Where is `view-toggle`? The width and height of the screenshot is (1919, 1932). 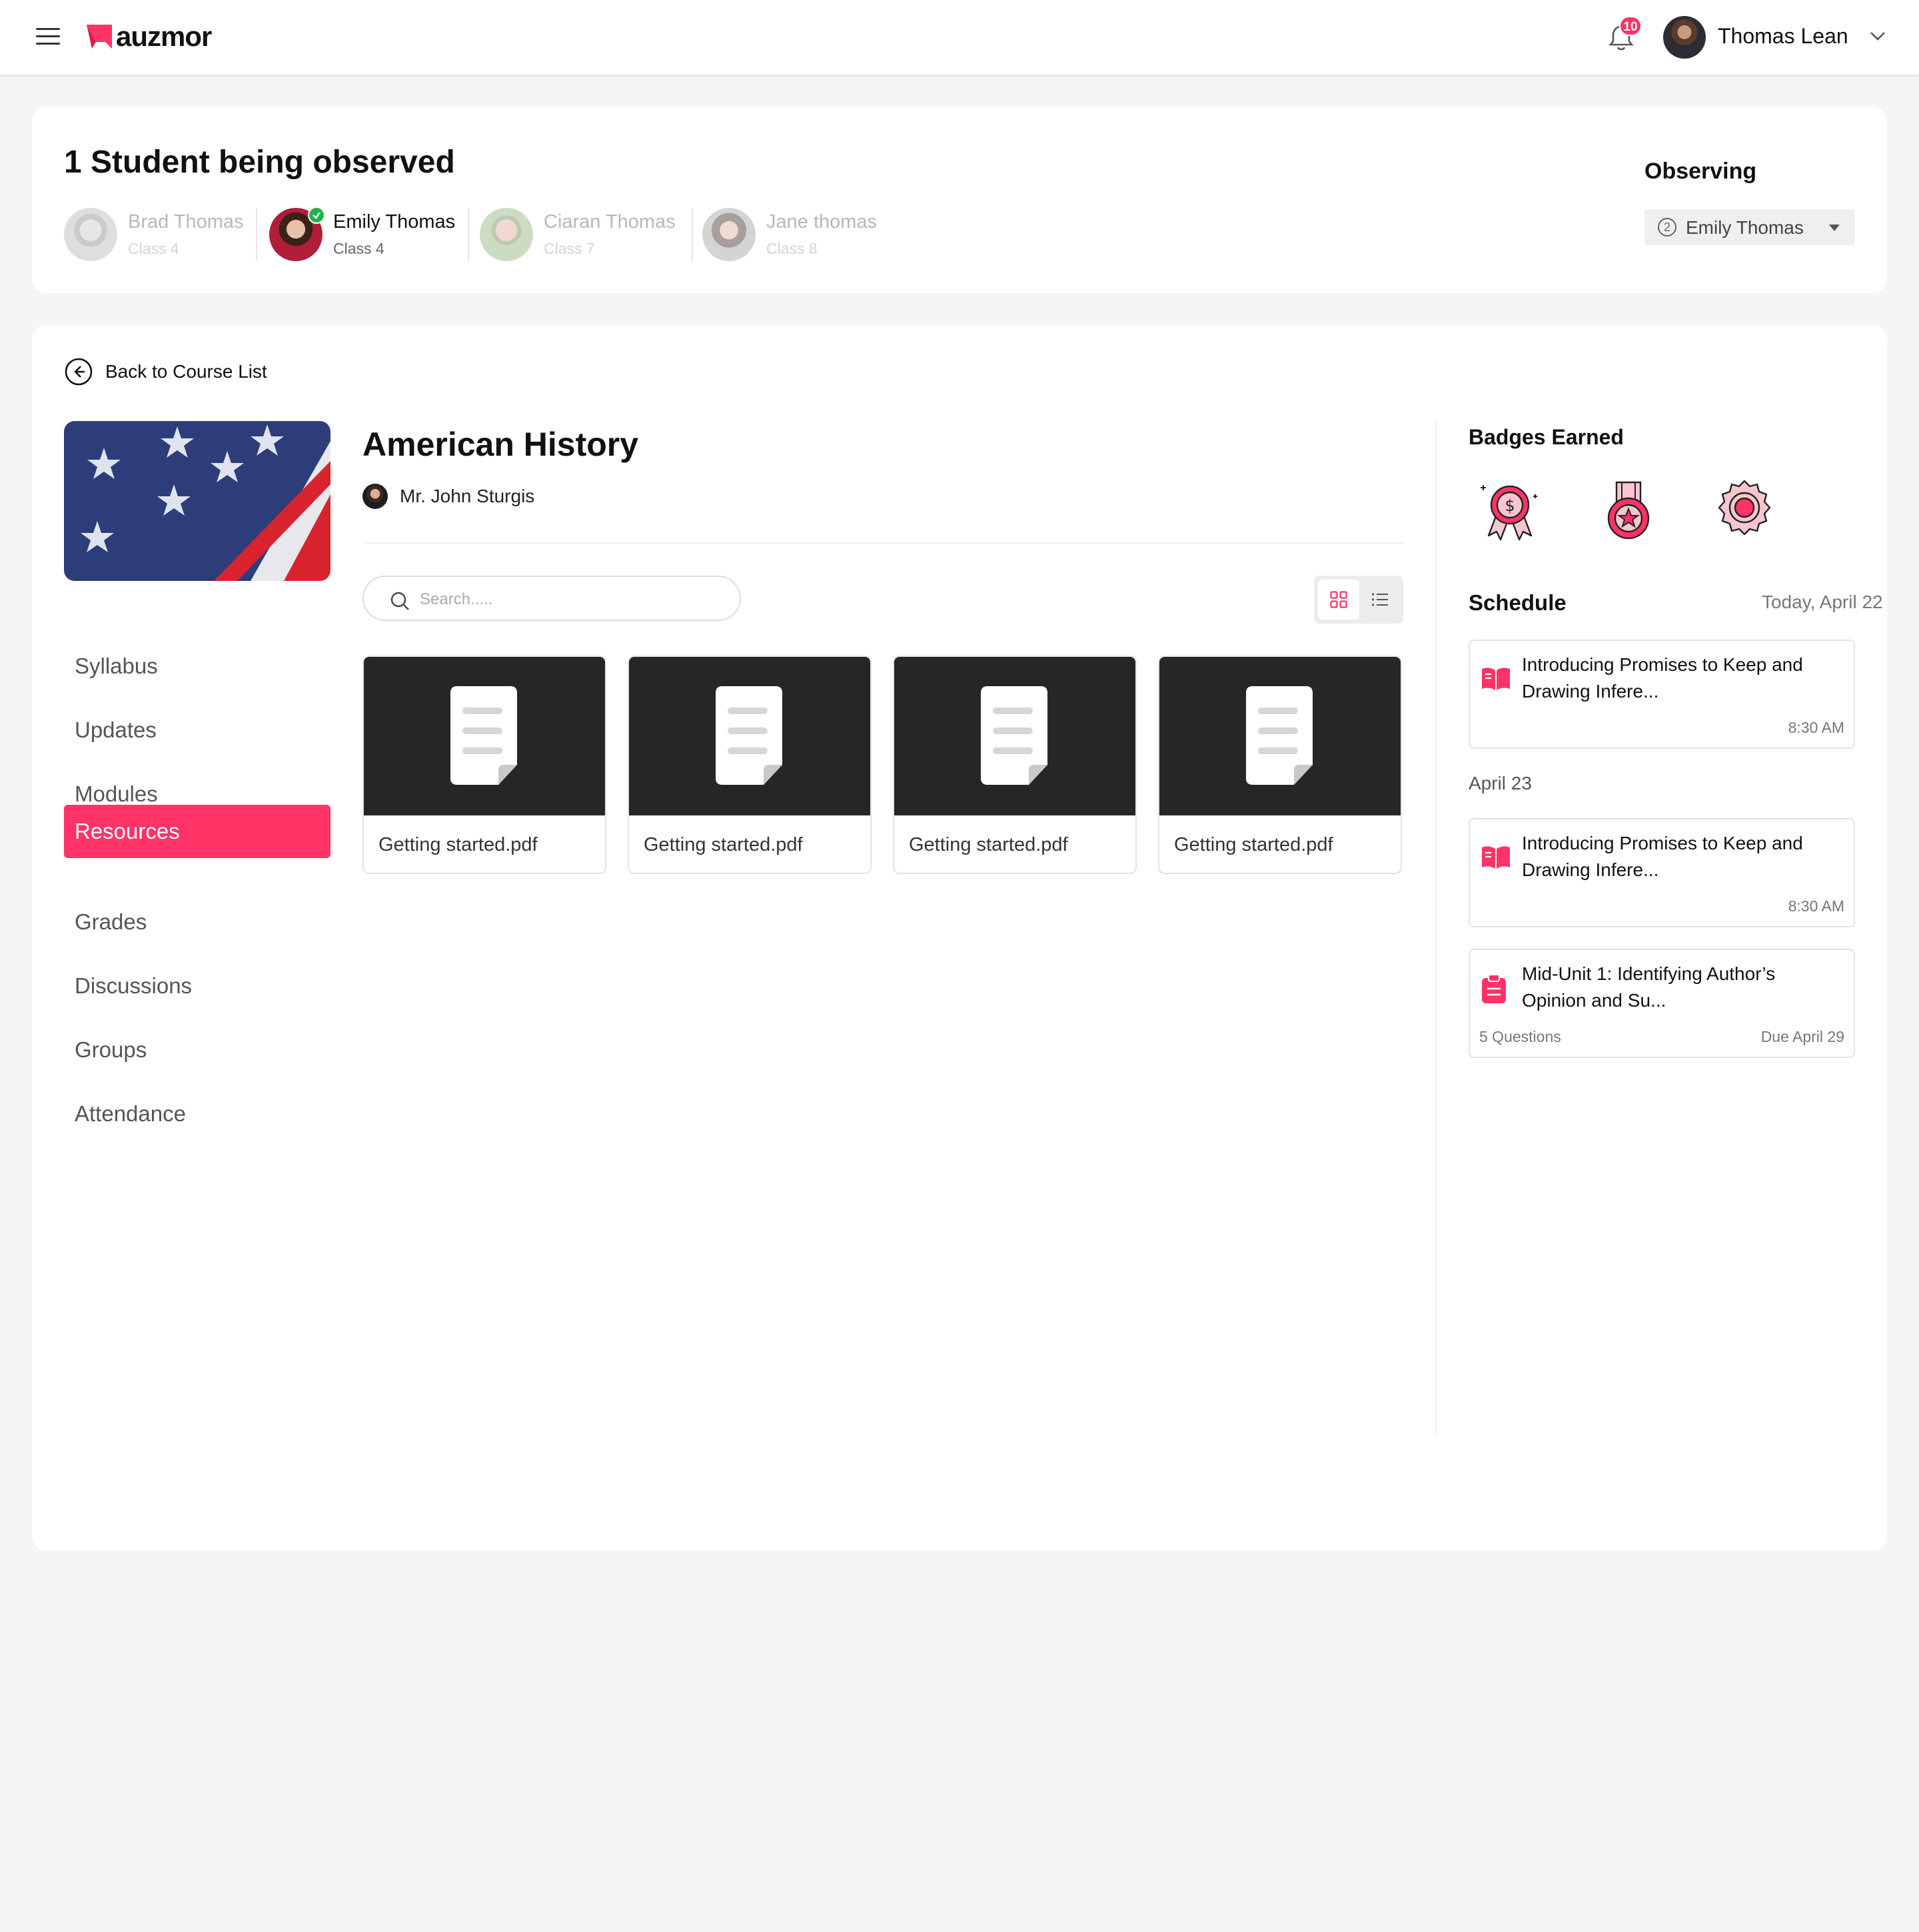 view-toggle is located at coordinates (1358, 600).